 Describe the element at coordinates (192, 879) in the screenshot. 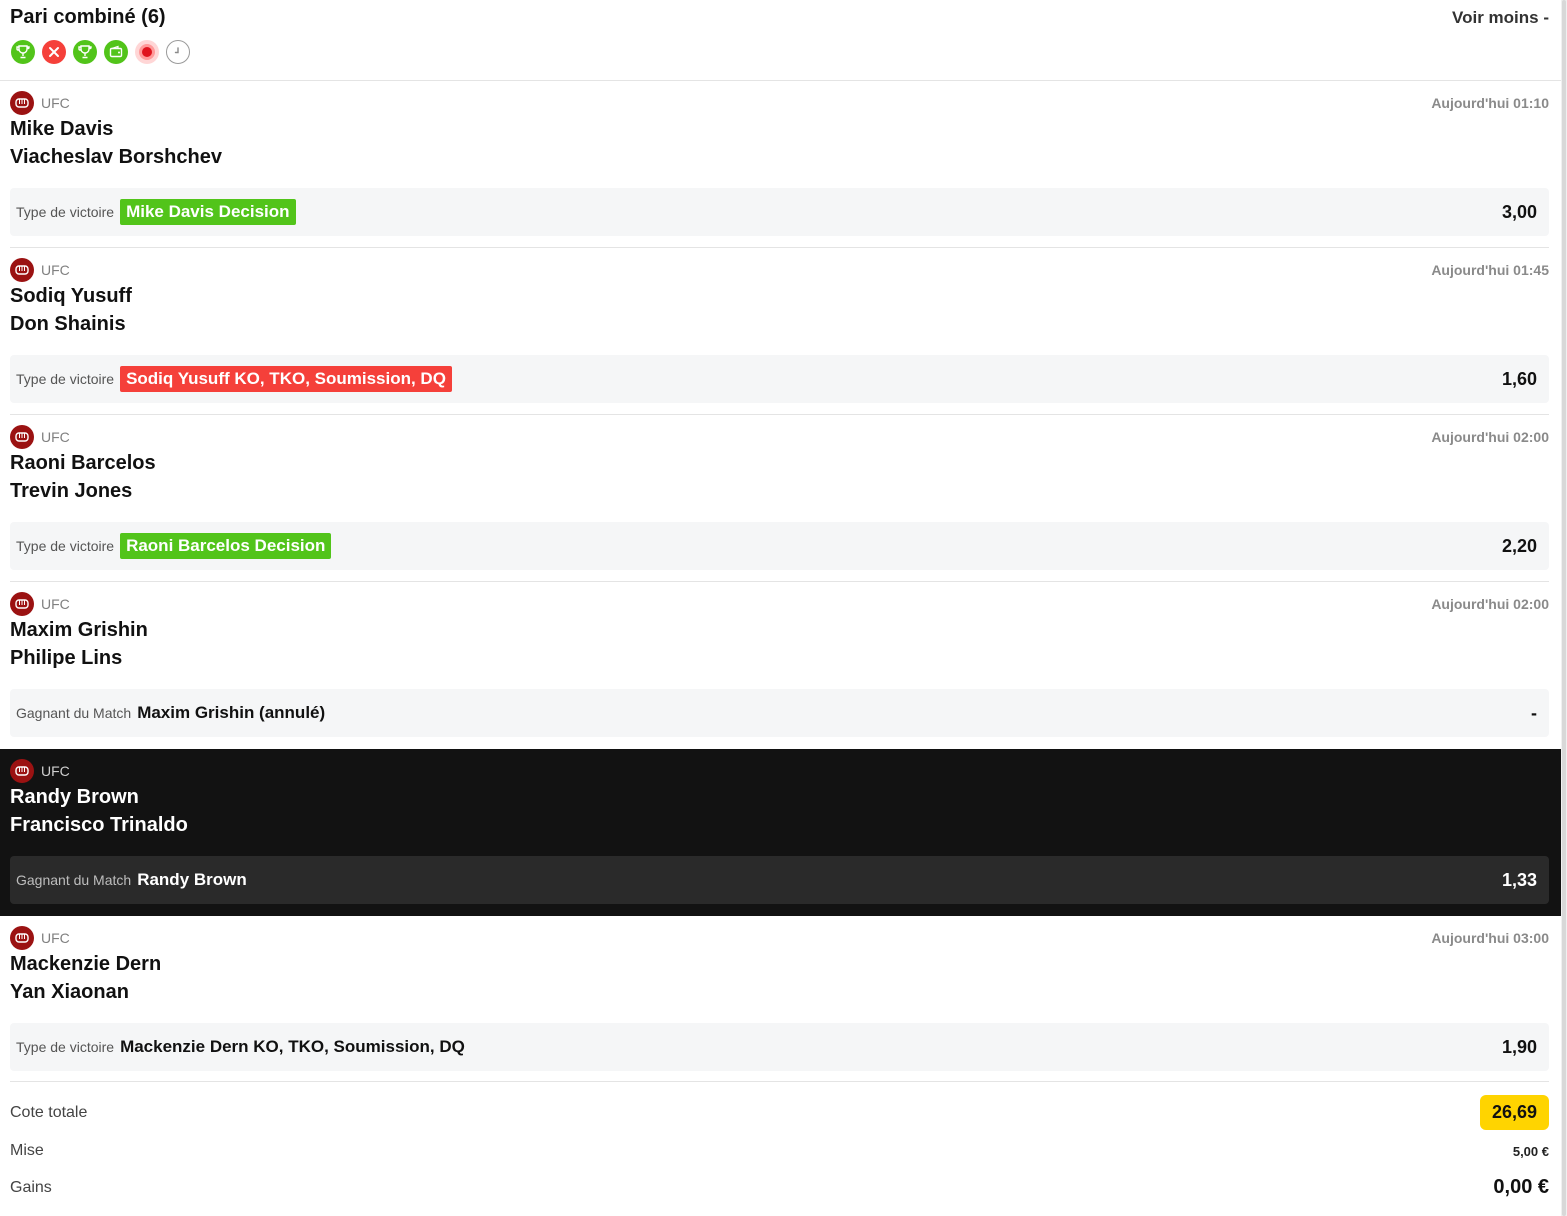

I see `pick-label: Randy Brown` at that location.